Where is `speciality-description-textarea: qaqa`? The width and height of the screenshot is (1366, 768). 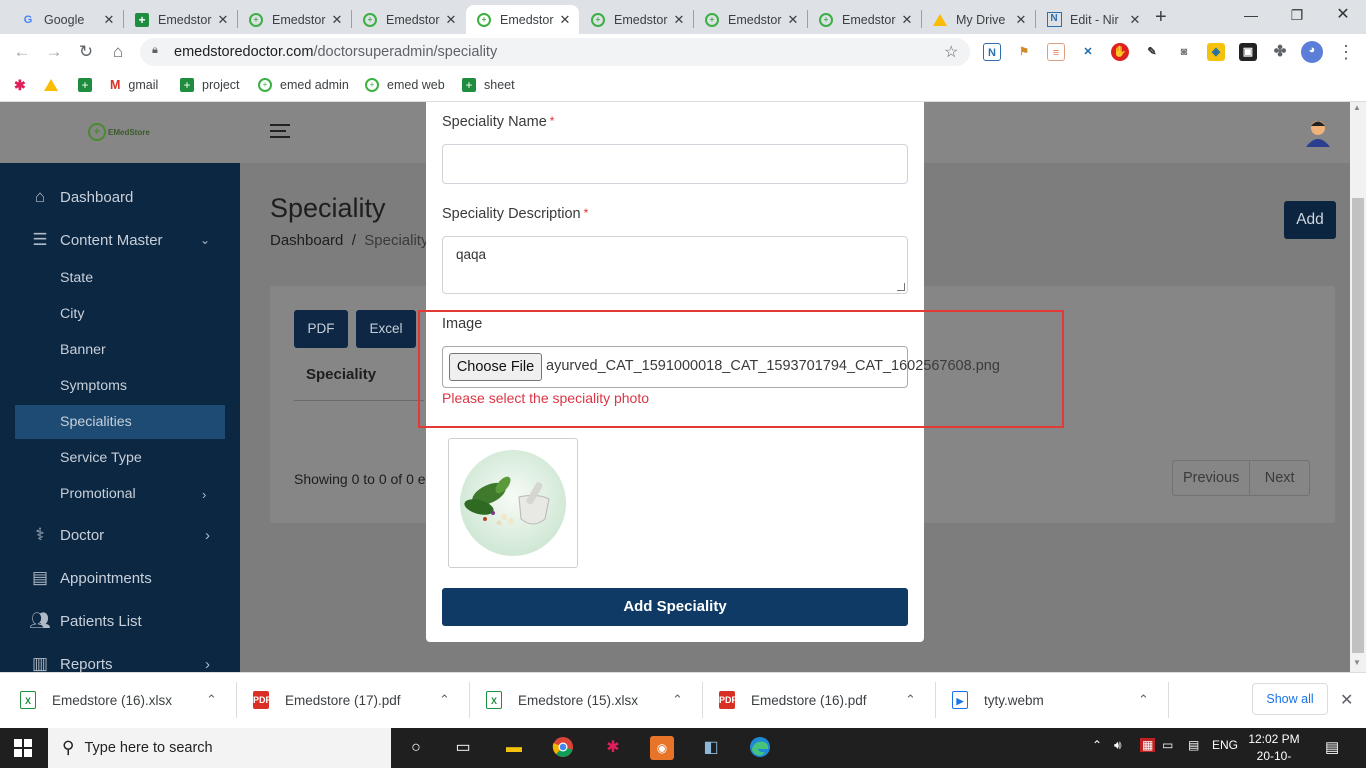
speciality-description-textarea: qaqa is located at coordinates (675, 265).